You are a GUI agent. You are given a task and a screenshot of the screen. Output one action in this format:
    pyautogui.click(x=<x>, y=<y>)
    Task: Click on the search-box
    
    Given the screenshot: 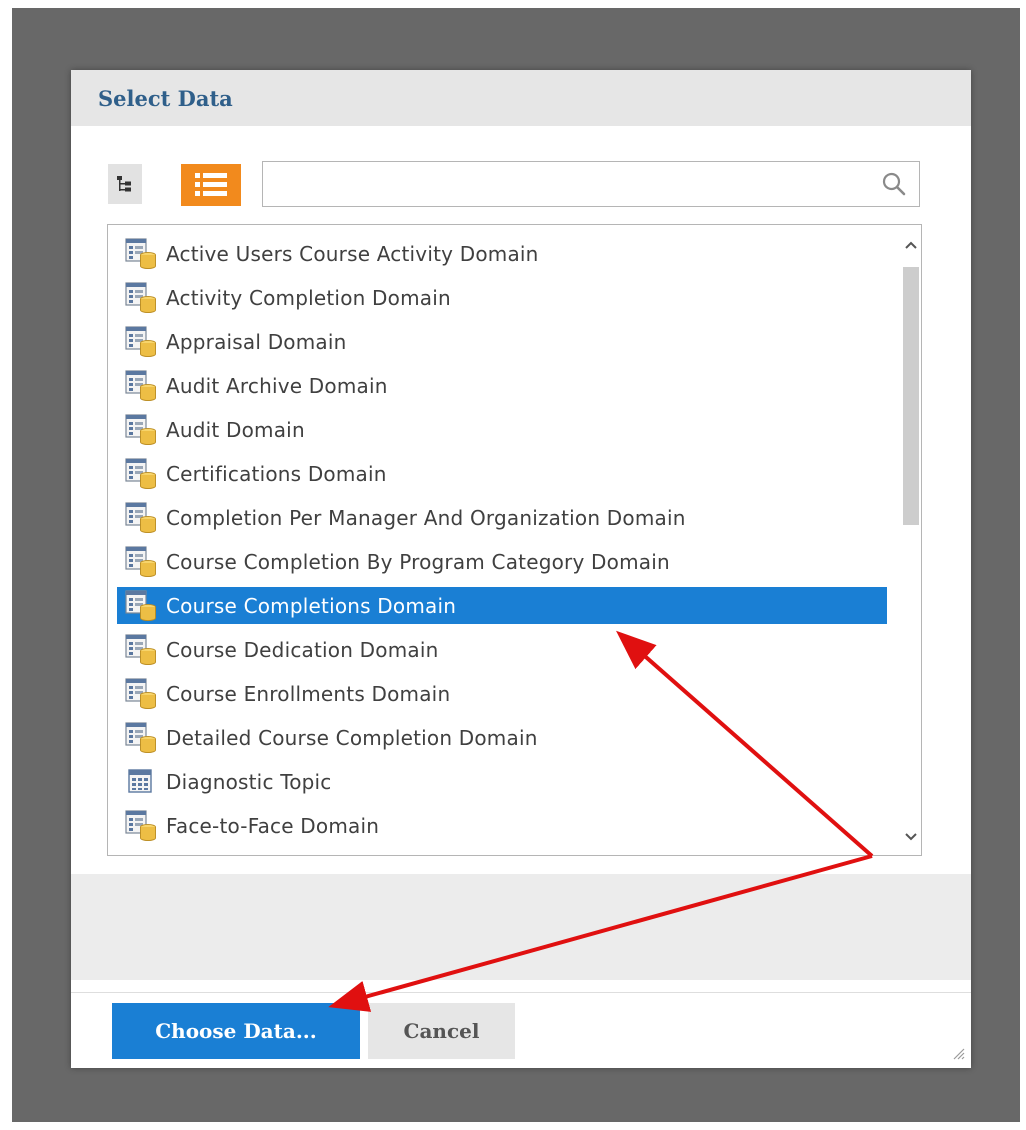 What is the action you would take?
    pyautogui.click(x=591, y=184)
    